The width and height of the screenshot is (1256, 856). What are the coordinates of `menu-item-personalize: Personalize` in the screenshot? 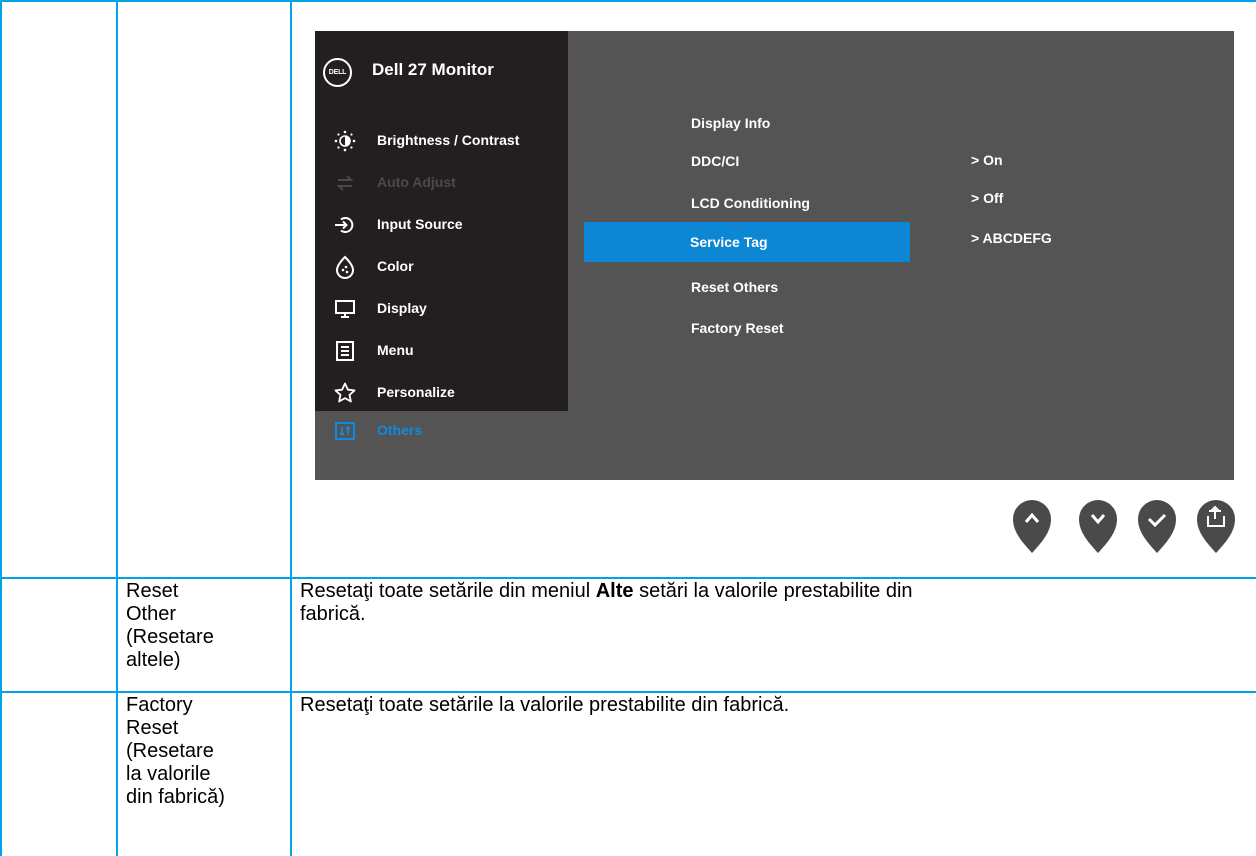 It's located at (441, 393).